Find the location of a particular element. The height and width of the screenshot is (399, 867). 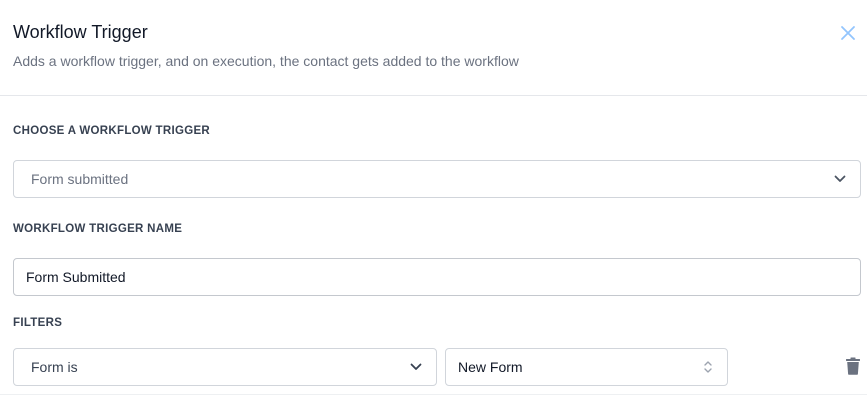

close-button is located at coordinates (848, 33).